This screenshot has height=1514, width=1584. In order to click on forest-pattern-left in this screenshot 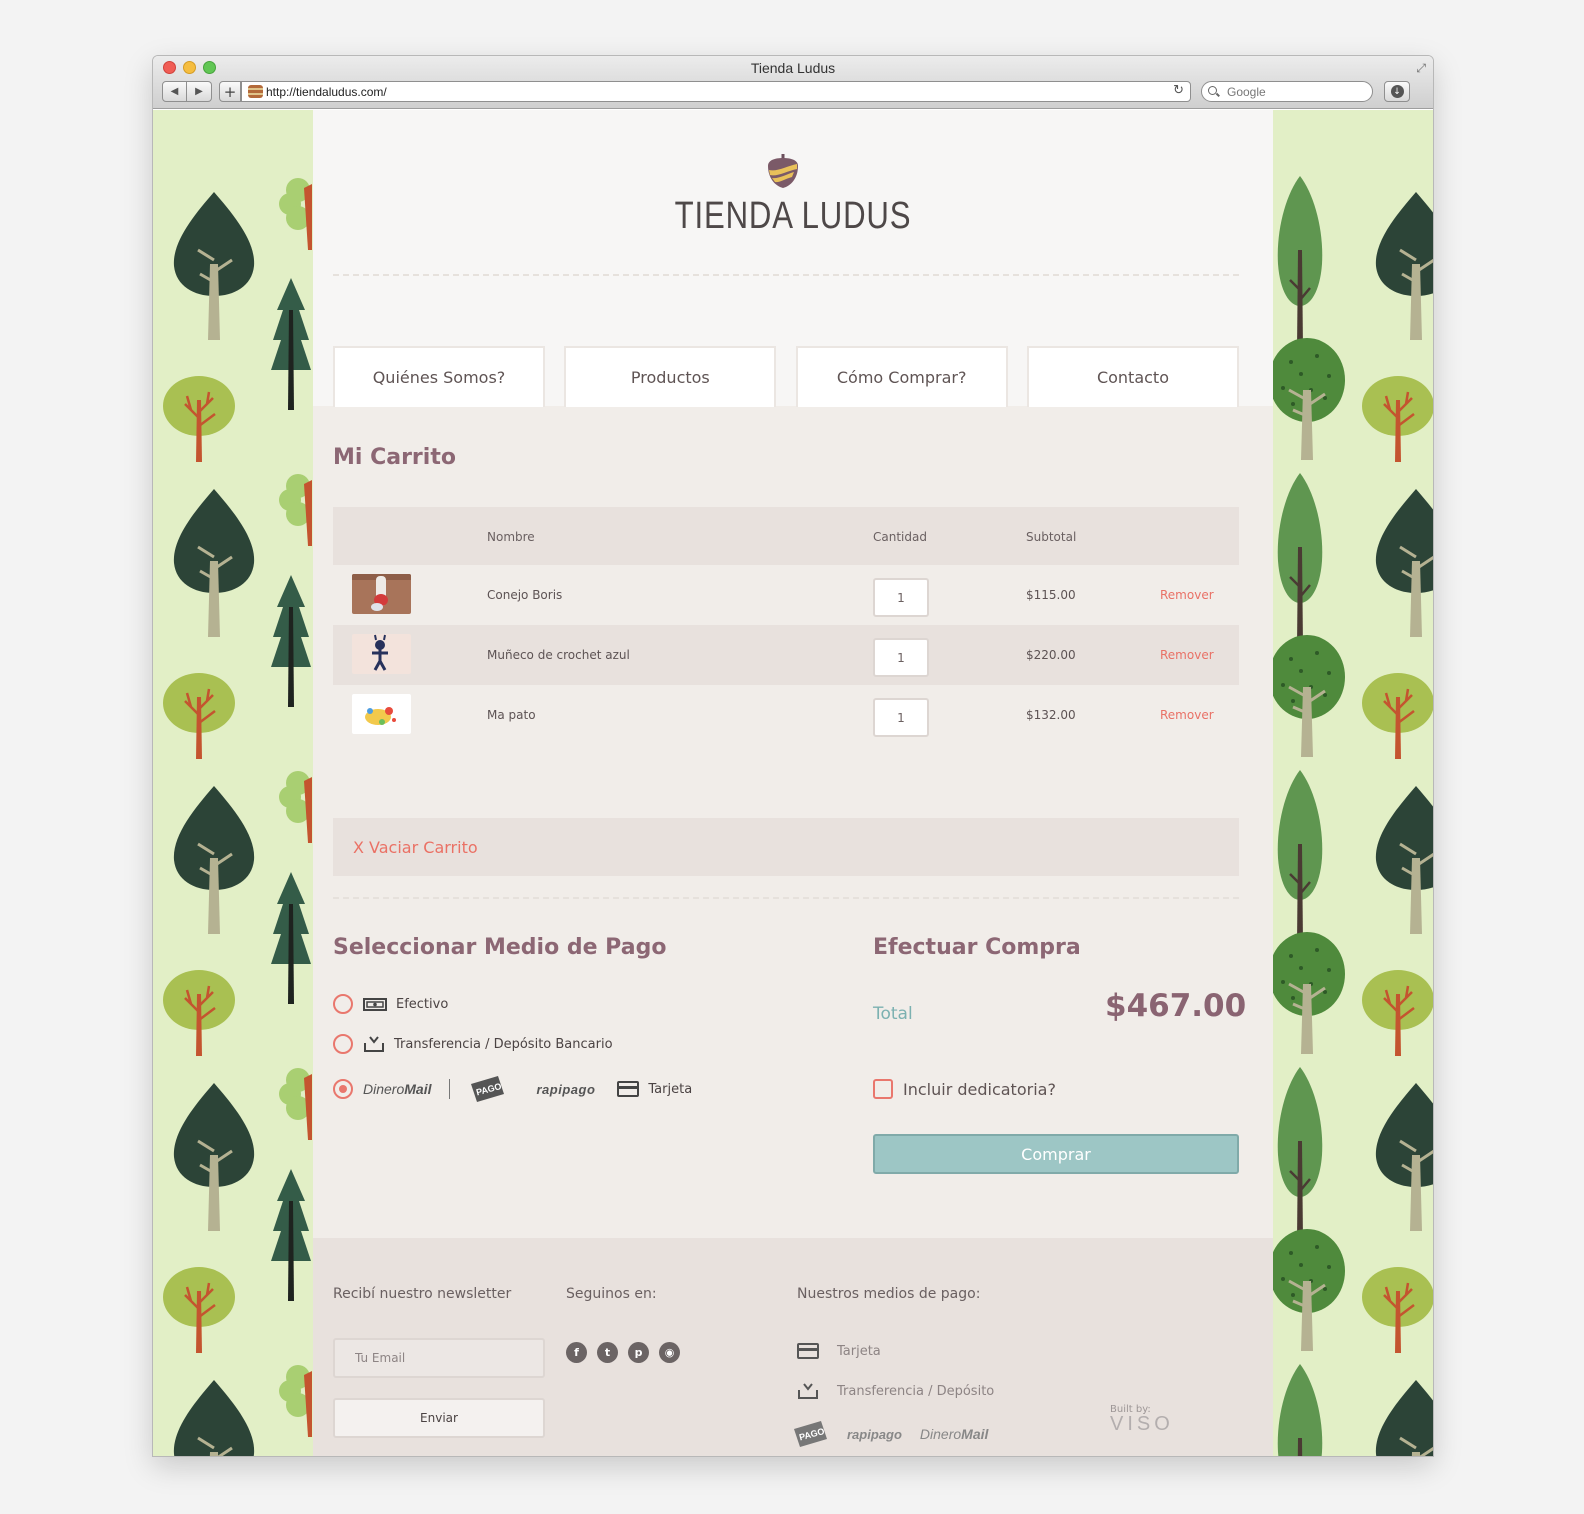, I will do `click(233, 783)`.